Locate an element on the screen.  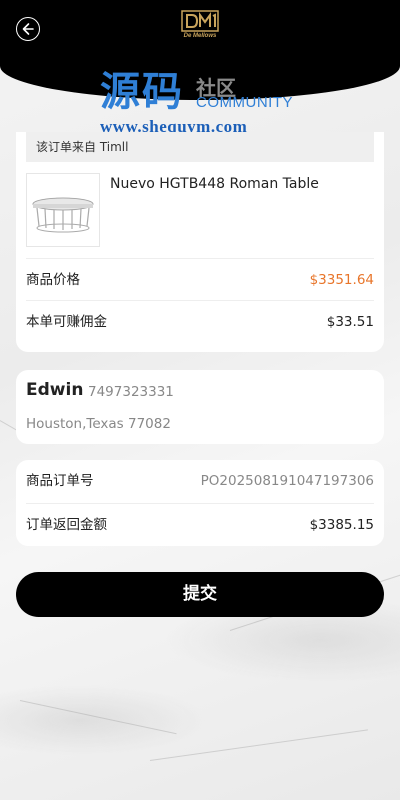
order-number-row: 商品订单号 PO202508191047197306 is located at coordinates (200, 481).